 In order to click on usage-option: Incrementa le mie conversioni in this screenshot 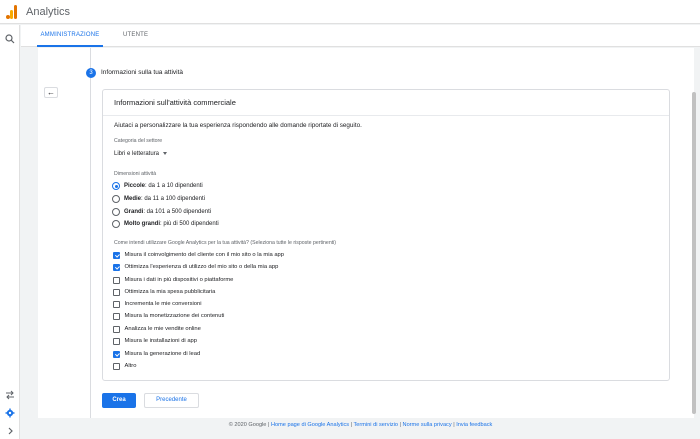, I will do `click(157, 304)`.